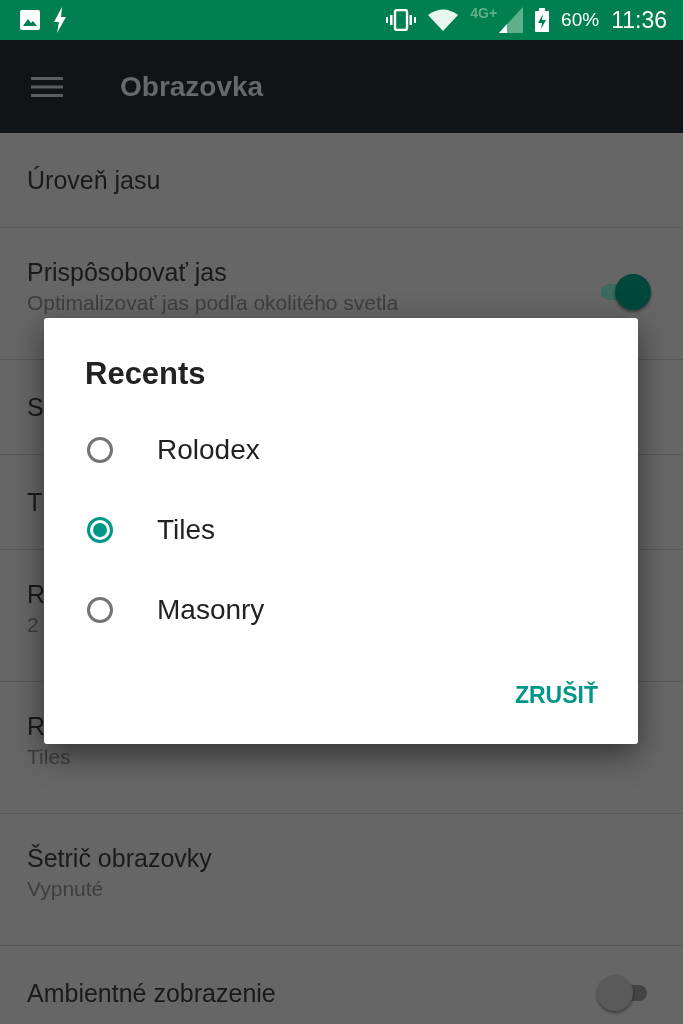 The image size is (683, 1024). I want to click on option-label: Masonry, so click(211, 610).